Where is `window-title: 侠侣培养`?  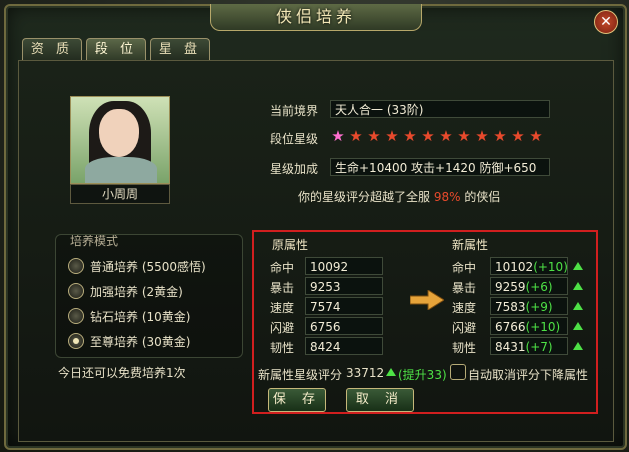
window-title: 侠侣培养 is located at coordinates (315, 16).